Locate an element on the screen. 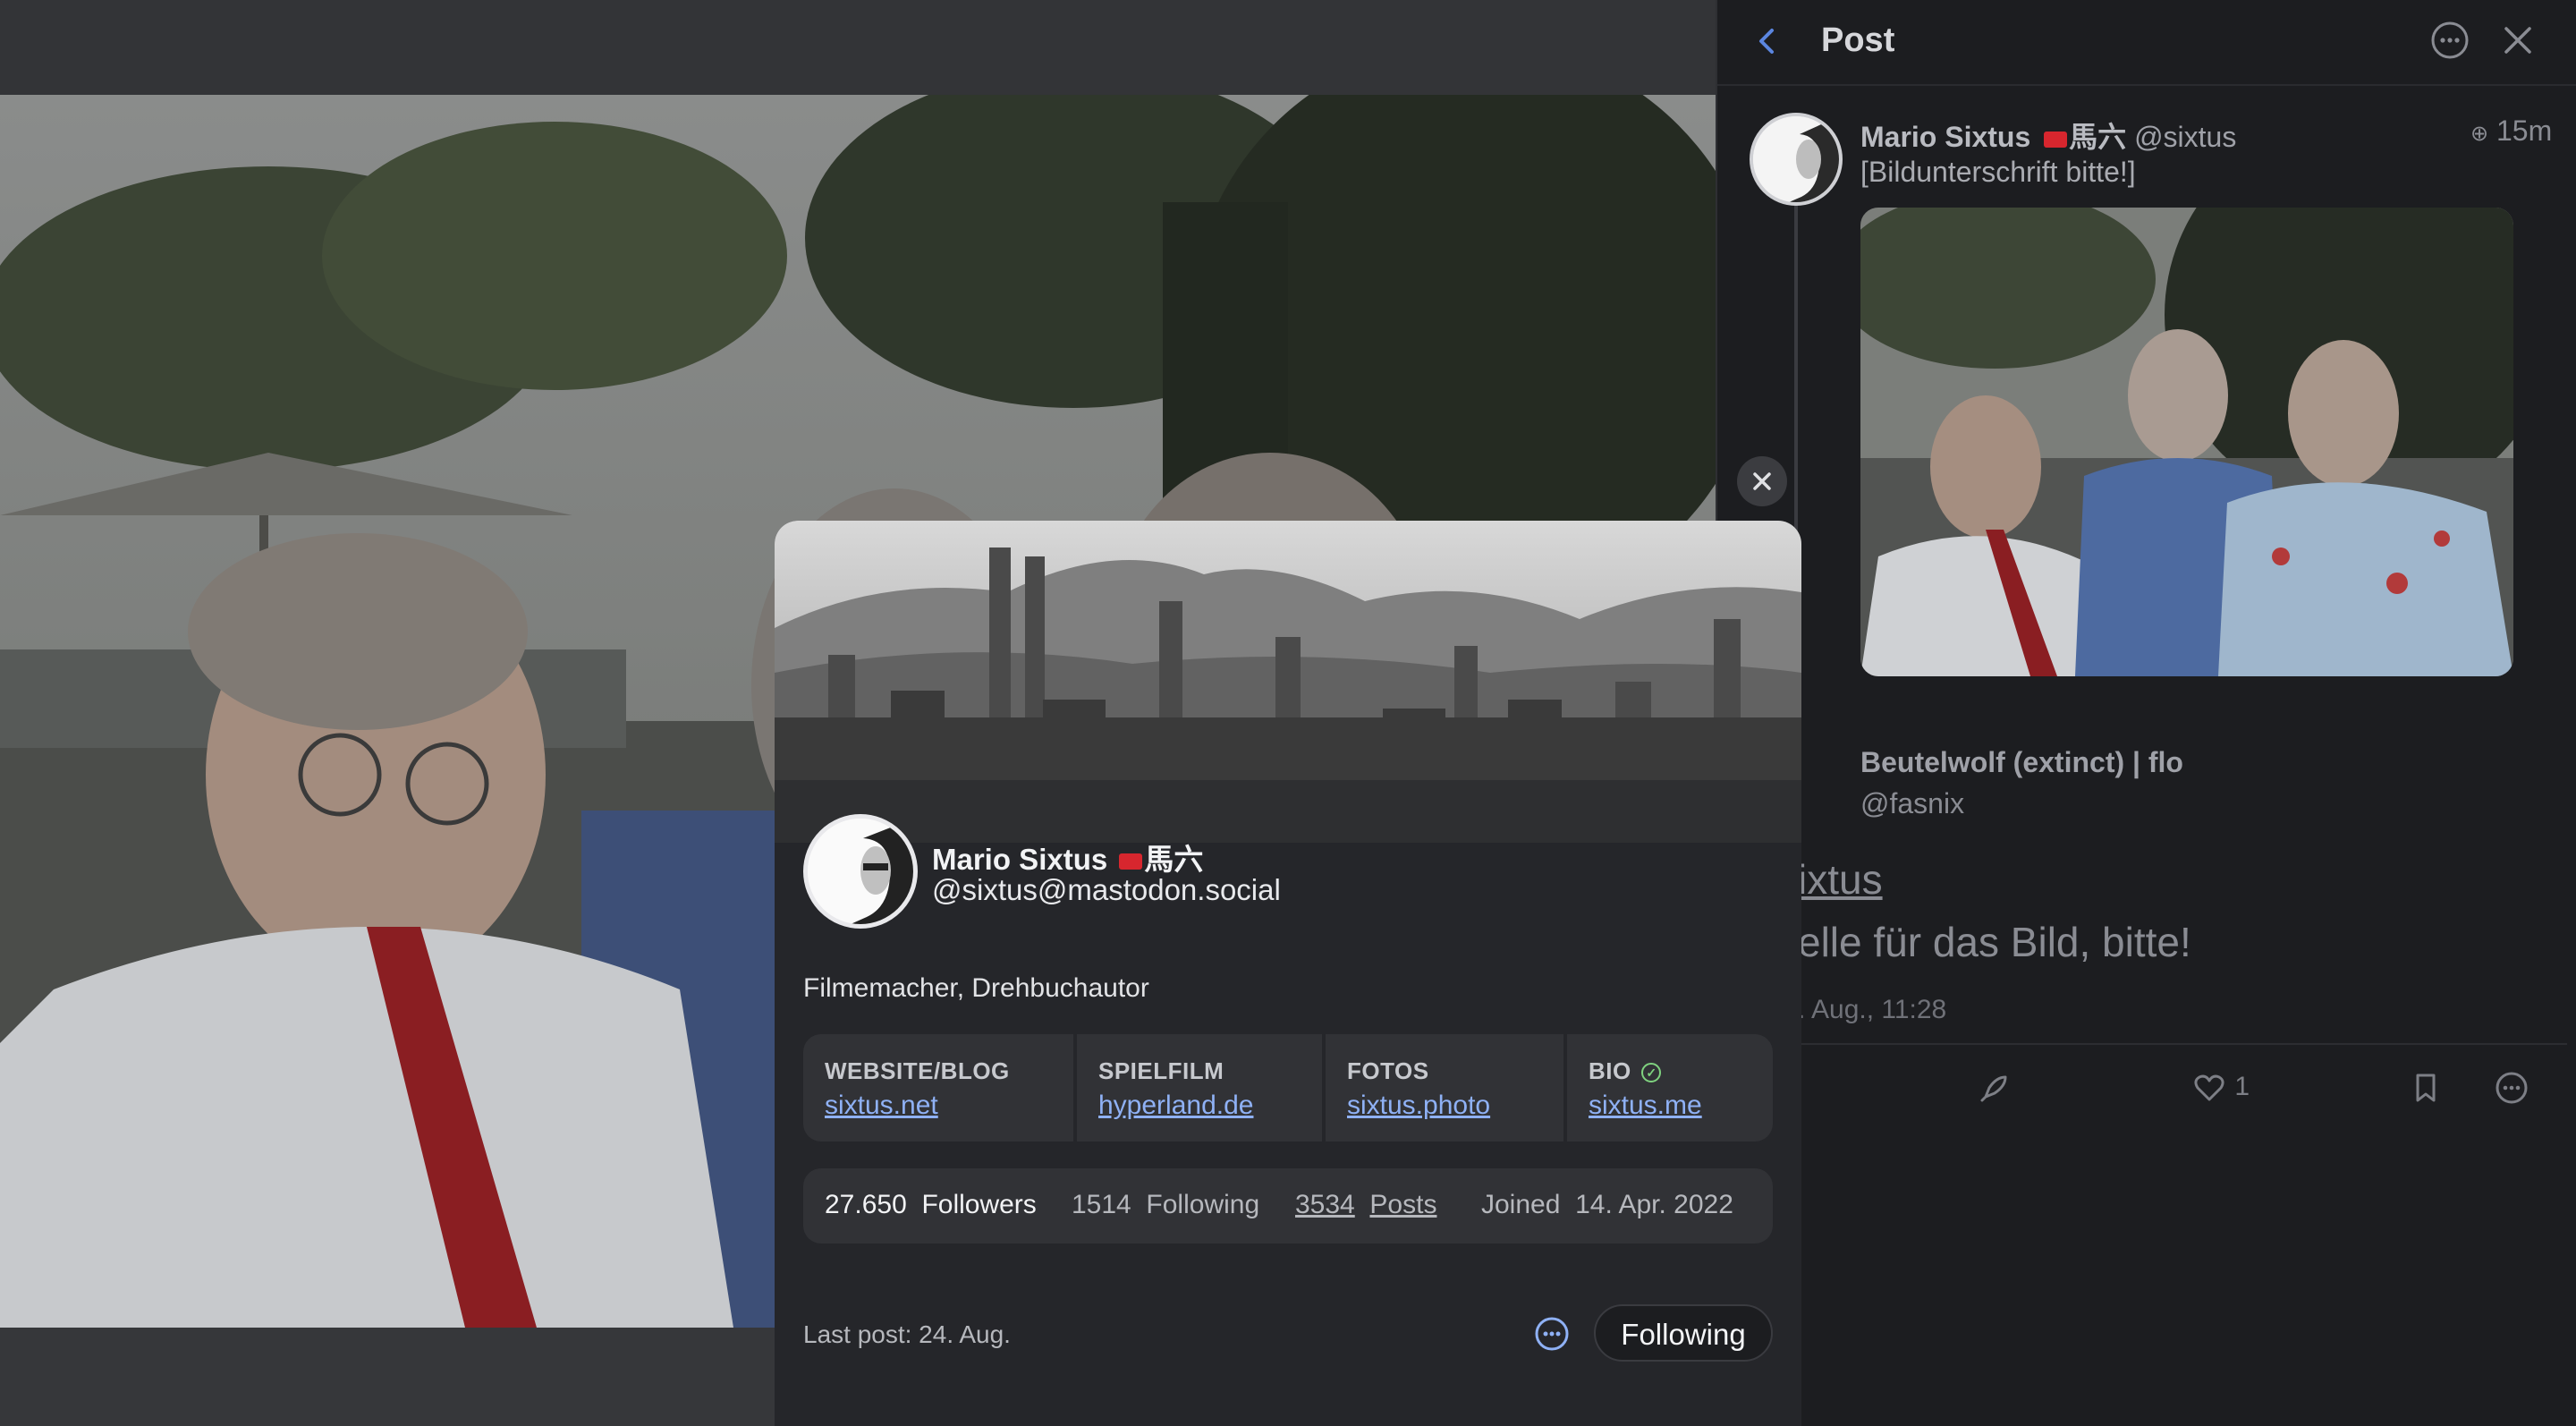 The width and height of the screenshot is (2576, 1426). profile-more-icon is located at coordinates (1551, 1334).